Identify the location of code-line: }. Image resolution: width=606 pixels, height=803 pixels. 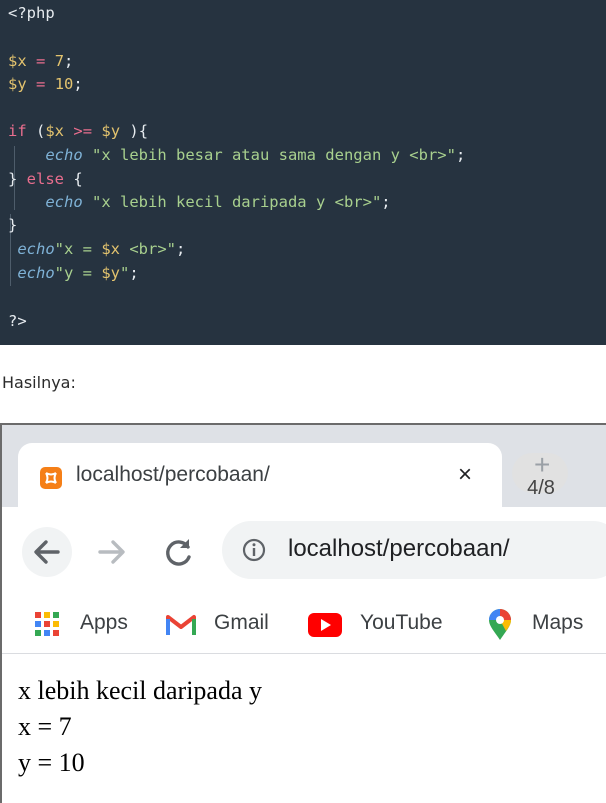
(13, 225).